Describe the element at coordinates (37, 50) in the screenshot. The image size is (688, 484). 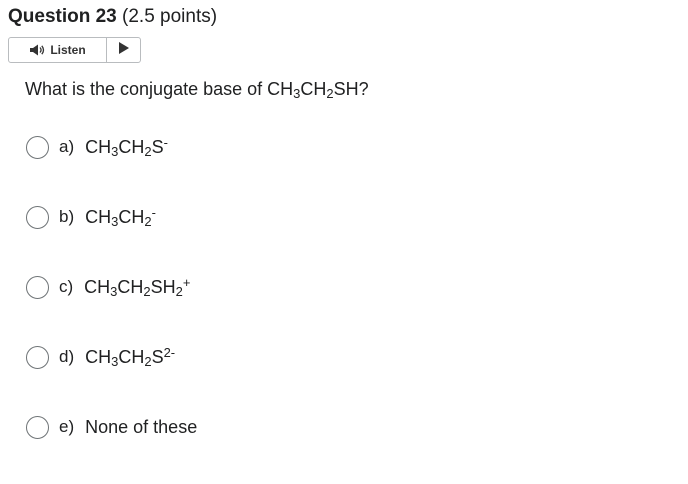
I see `speaker-icon` at that location.